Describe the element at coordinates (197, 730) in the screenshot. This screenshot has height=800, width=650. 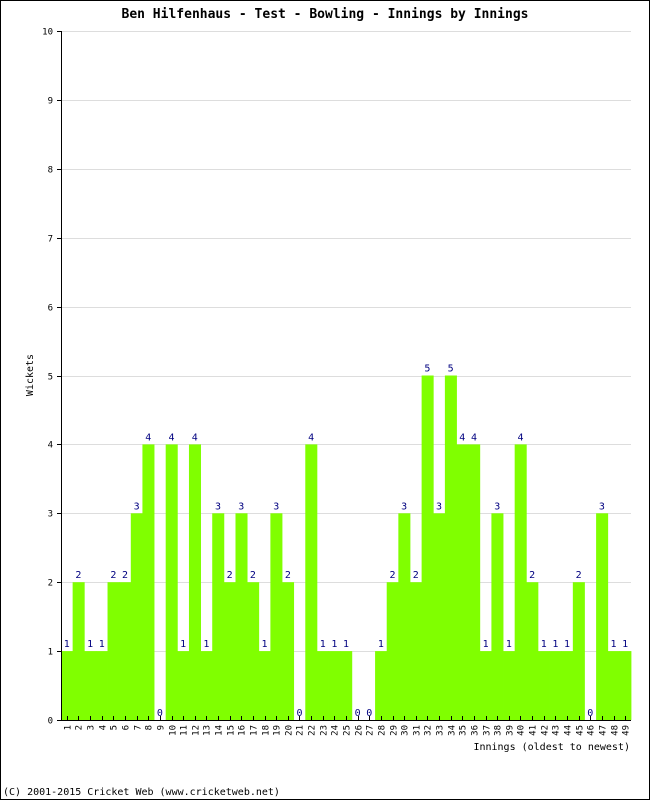
I see `x-tick-label: 12` at that location.